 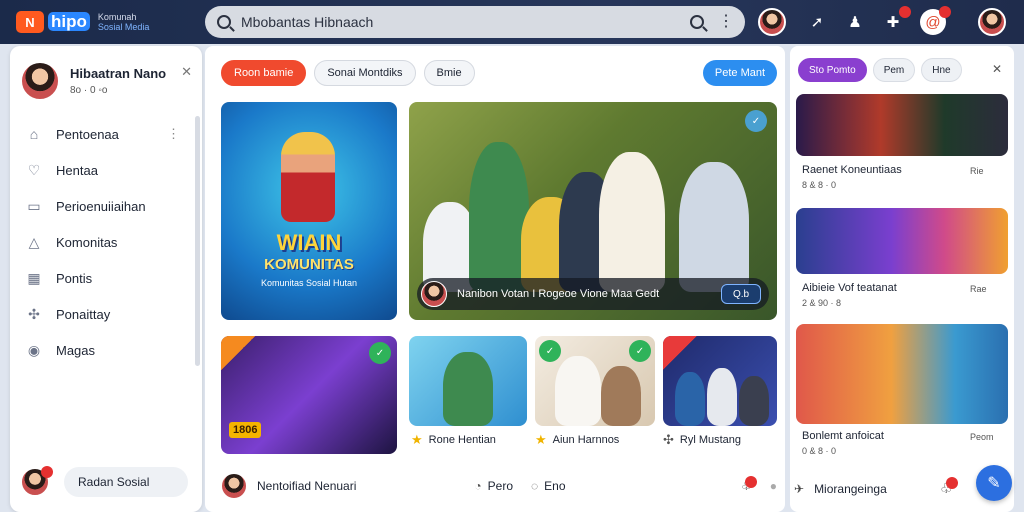 I want to click on bottom-action-bar: Nentoifiad Nenuari ◔ Pero ◌ Eno ♧ ●, so click(x=499, y=486).